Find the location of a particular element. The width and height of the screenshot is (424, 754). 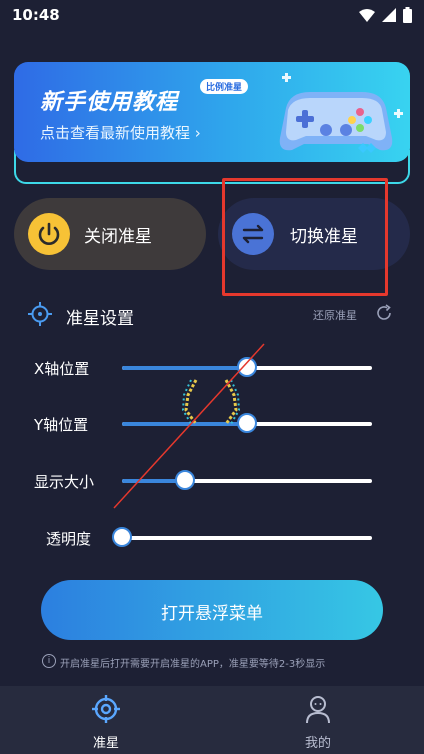

y-position-knob is located at coordinates (247, 423).